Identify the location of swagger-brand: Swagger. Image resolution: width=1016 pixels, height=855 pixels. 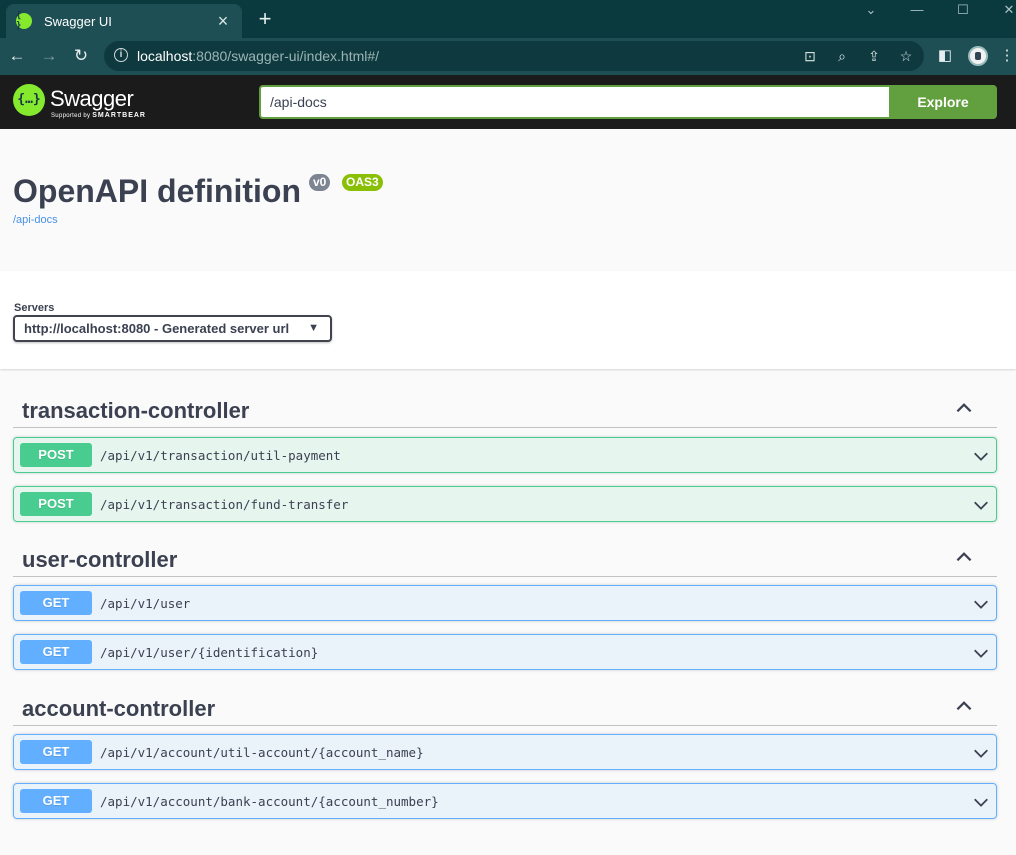
(92, 98).